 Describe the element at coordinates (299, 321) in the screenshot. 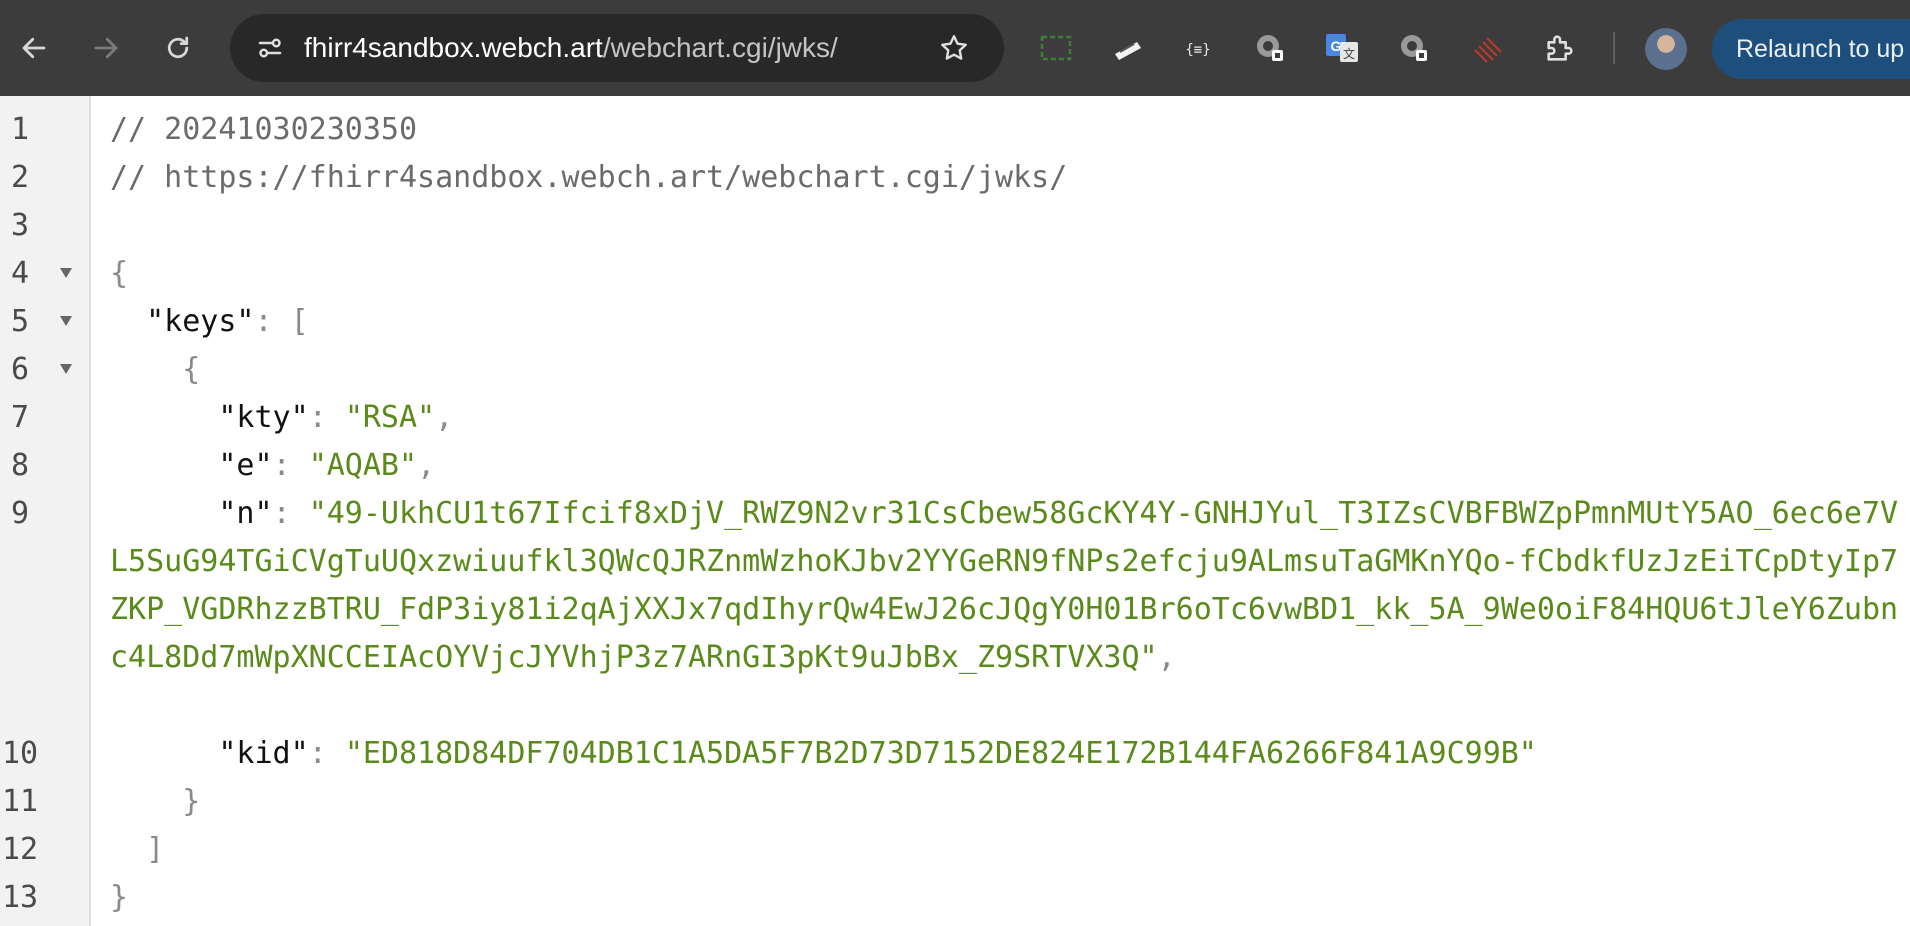

I see `open-bracket: [` at that location.